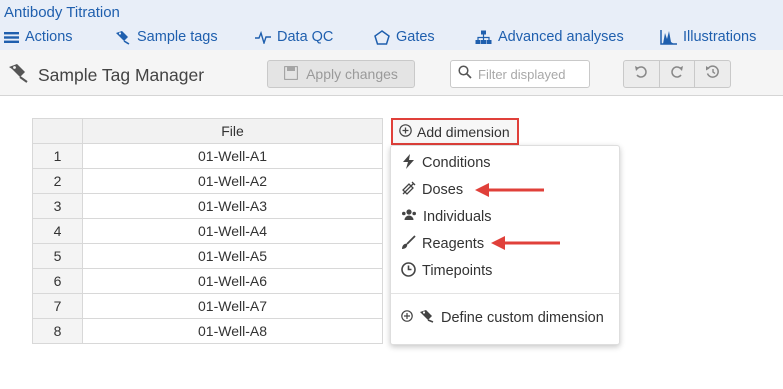  What do you see at coordinates (525, 243) in the screenshot?
I see `arrow-annotation-reagents` at bounding box center [525, 243].